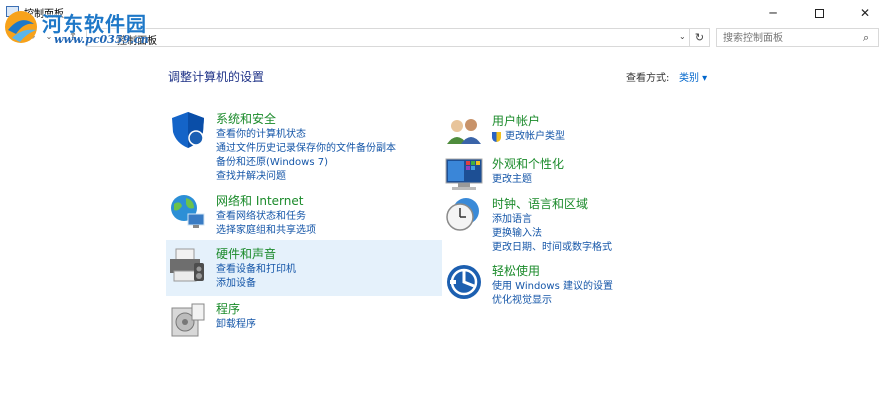  I want to click on close-button: ✕, so click(864, 13).